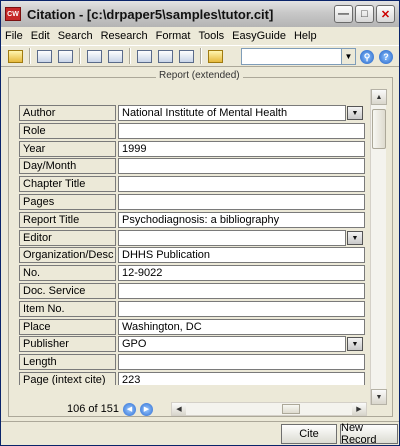 This screenshot has width=400, height=446. I want to click on field-value: 223, so click(241, 378).